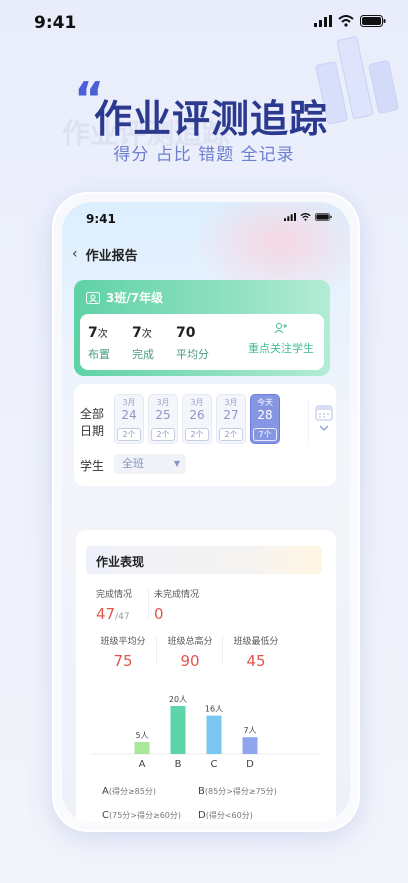 Image resolution: width=408 pixels, height=883 pixels. What do you see at coordinates (129, 791) in the screenshot?
I see `legend-a: A(得分≥85分)` at bounding box center [129, 791].